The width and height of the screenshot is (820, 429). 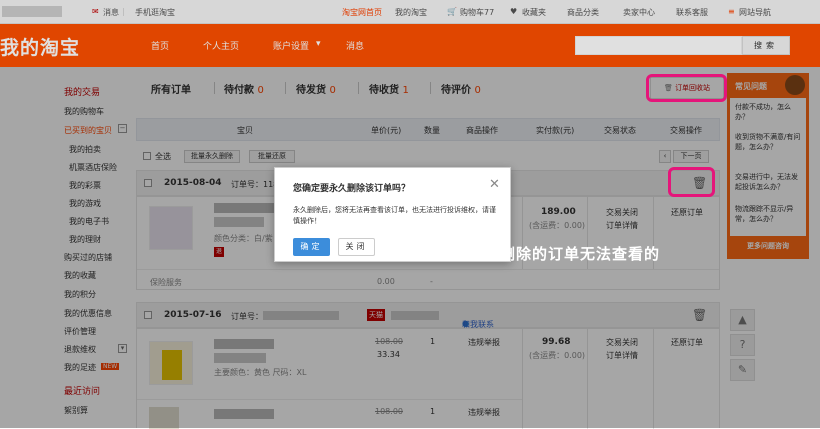 What do you see at coordinates (311, 247) in the screenshot?
I see `confirm-button: 确定` at bounding box center [311, 247].